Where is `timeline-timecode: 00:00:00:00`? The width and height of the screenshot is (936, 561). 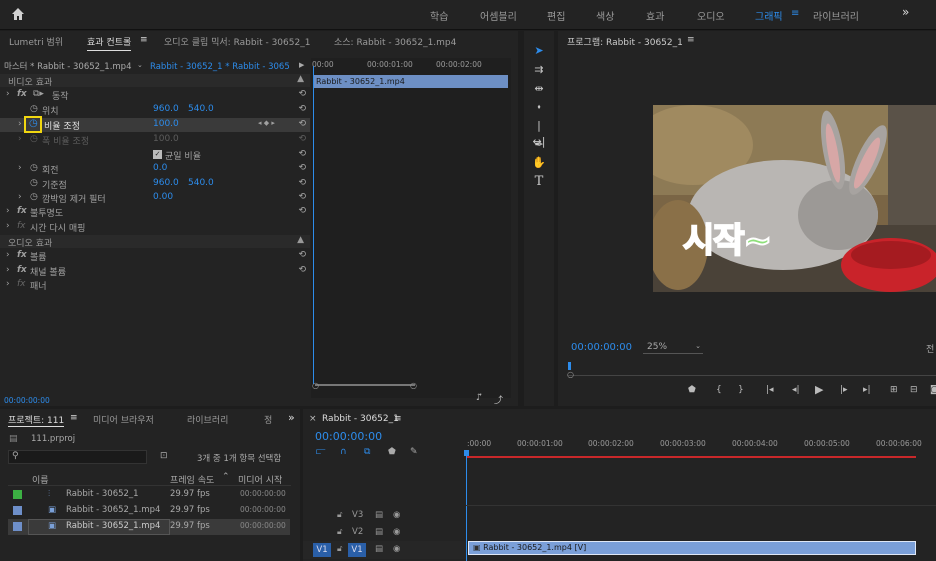
timeline-timecode: 00:00:00:00 is located at coordinates (348, 436).